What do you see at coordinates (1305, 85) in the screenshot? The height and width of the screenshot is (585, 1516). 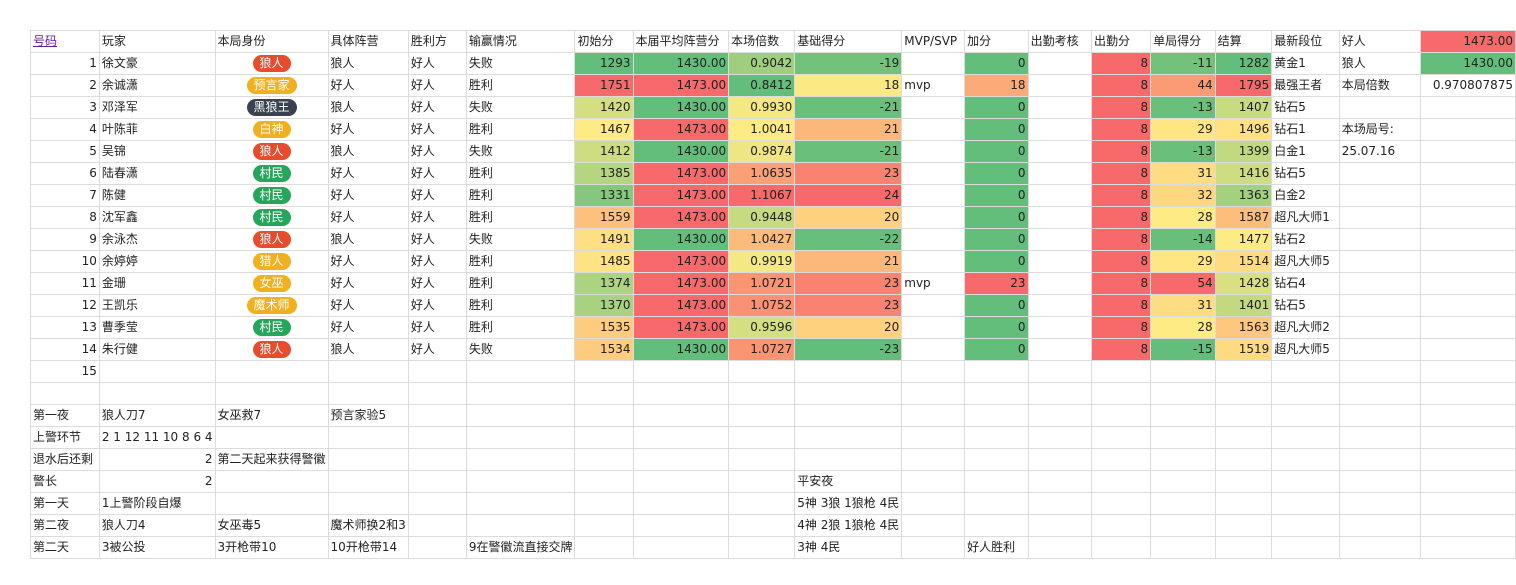 I see `cell-rank: 最强王者` at bounding box center [1305, 85].